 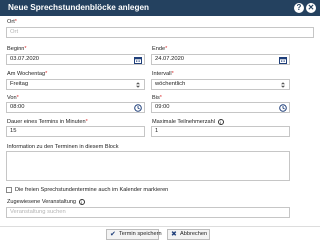 What do you see at coordinates (170, 84) in the screenshot?
I see `intervall-value: wöchentlich` at bounding box center [170, 84].